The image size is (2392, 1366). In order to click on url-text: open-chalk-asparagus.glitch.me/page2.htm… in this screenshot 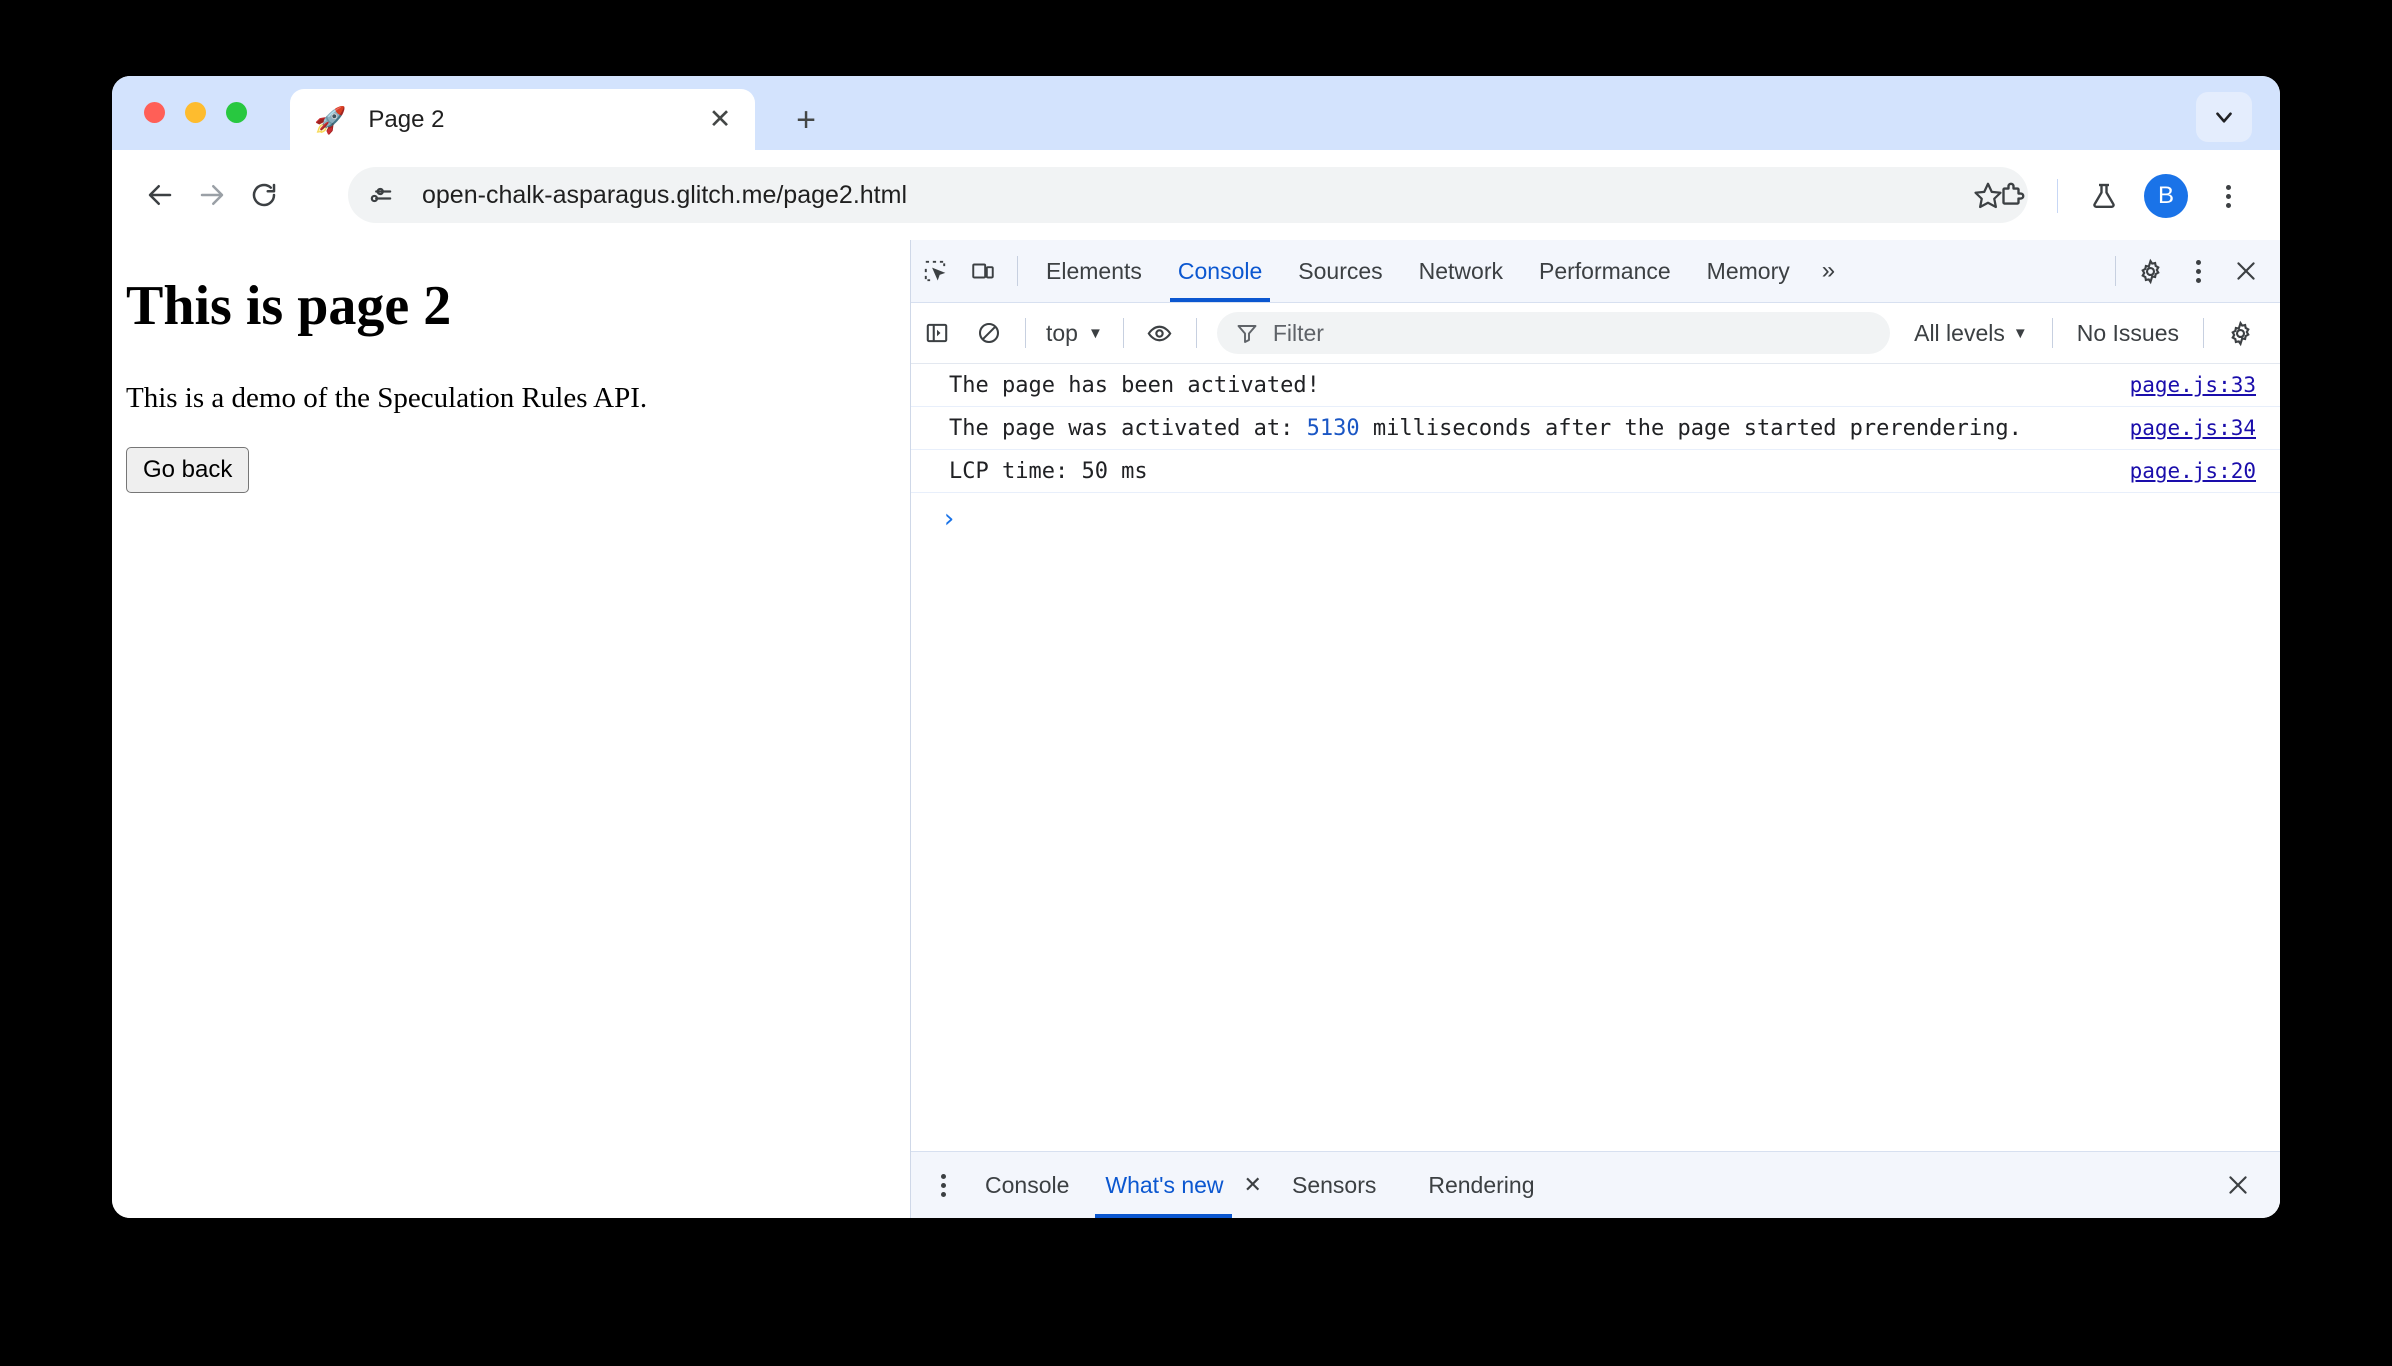, I will do `click(664, 194)`.